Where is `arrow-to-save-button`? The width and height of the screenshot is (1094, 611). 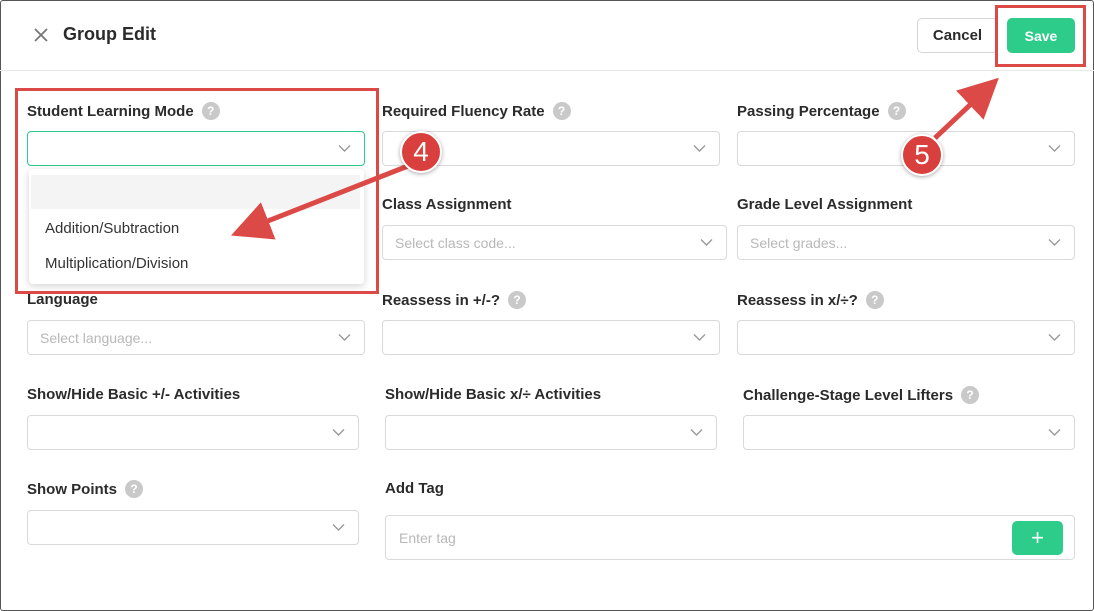 arrow-to-save-button is located at coordinates (966, 108).